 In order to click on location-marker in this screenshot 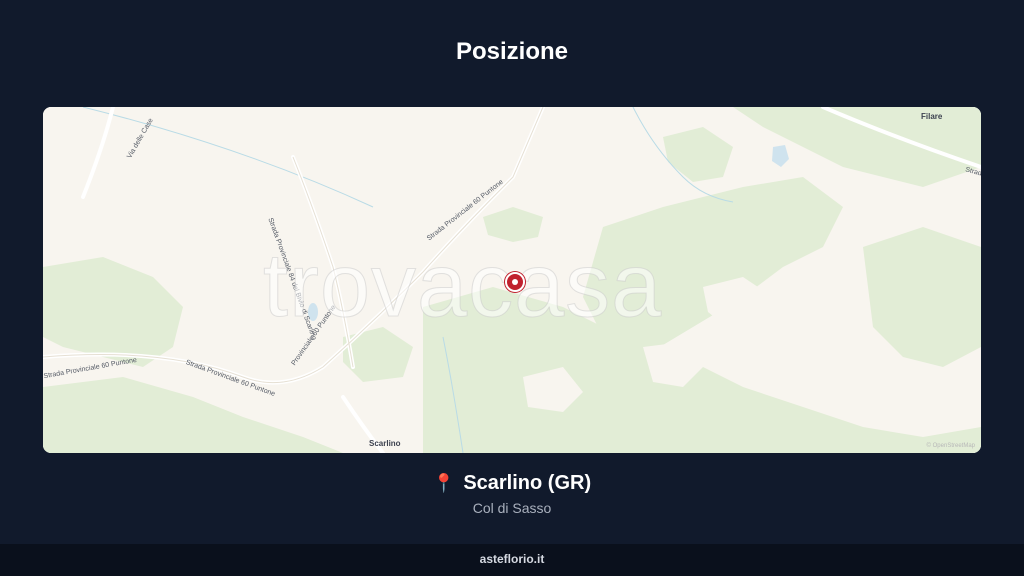, I will do `click(515, 282)`.